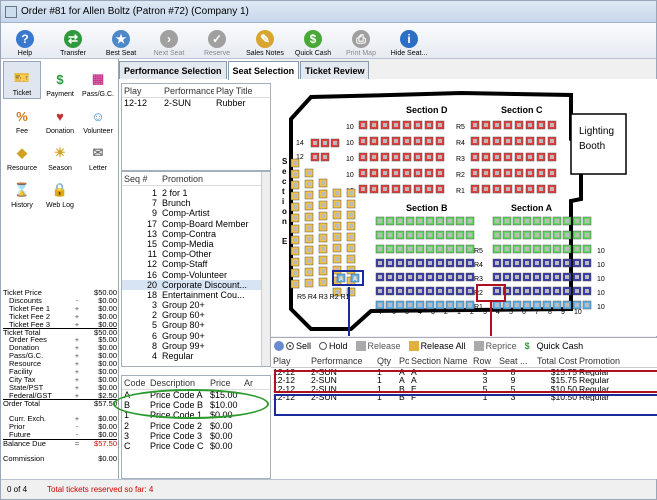 Image resolution: width=657 pixels, height=500 pixels. What do you see at coordinates (224, 405) in the screenshot?
I see `grid-cell: $10.00` at bounding box center [224, 405].